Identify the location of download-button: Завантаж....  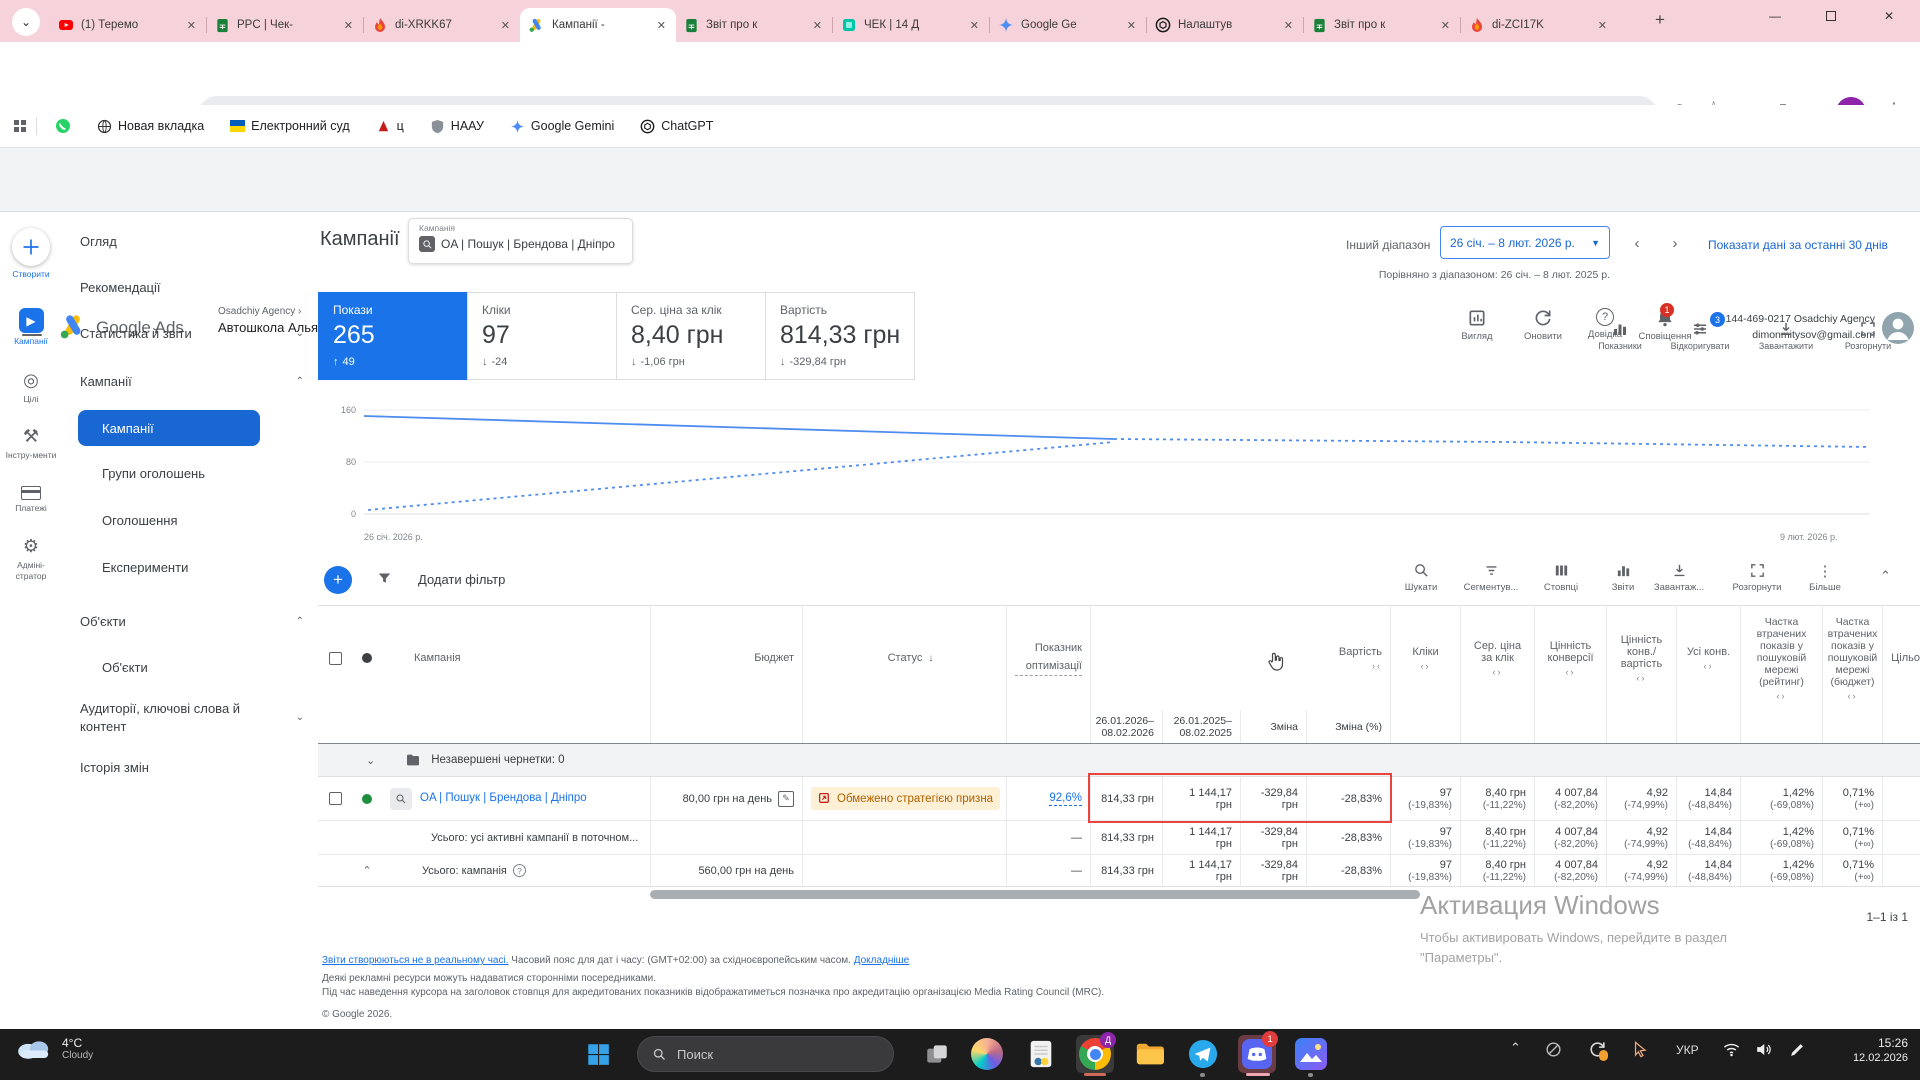
(1679, 577).